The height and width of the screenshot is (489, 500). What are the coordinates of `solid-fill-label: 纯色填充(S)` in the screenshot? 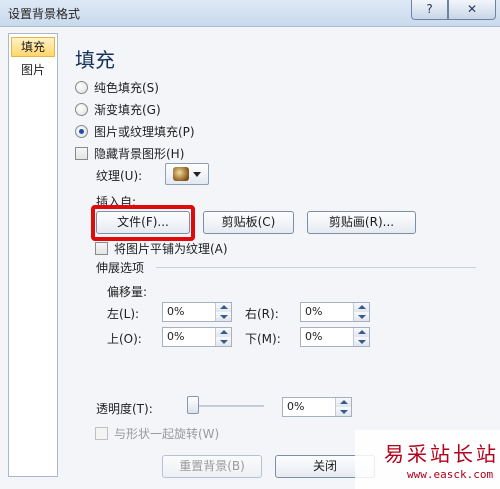 It's located at (126, 87).